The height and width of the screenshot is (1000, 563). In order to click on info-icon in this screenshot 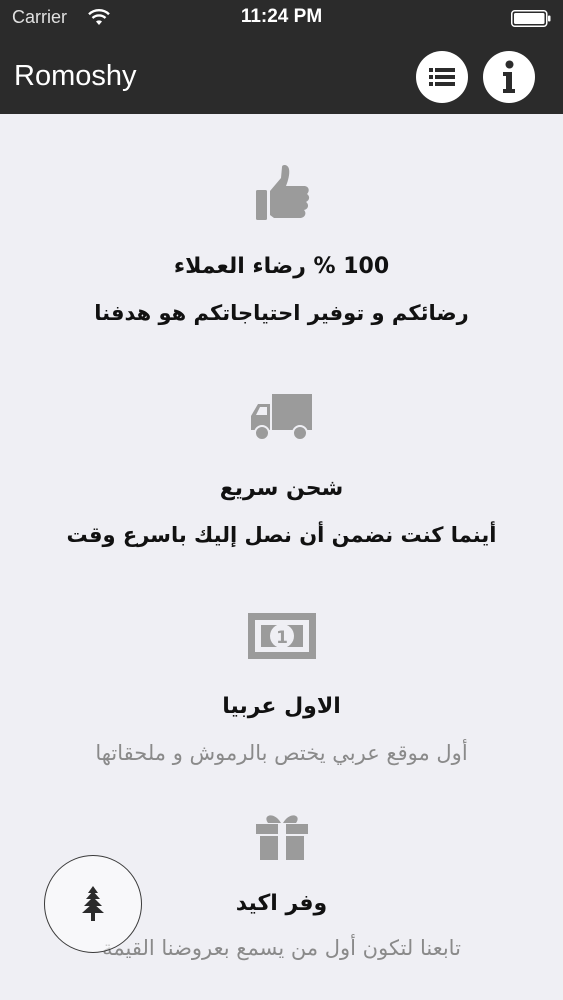, I will do `click(509, 76)`.